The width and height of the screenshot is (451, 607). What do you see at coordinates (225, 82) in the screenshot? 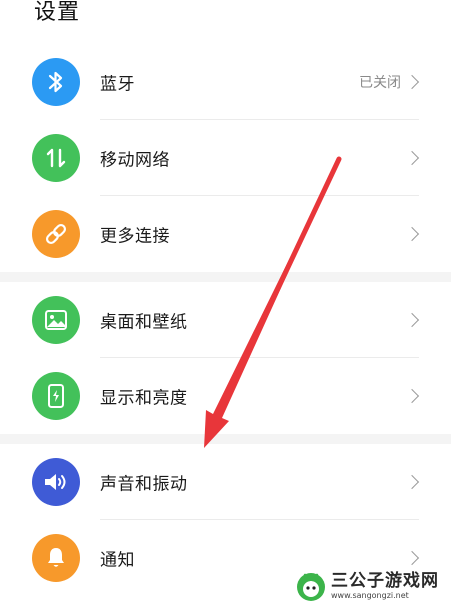
I see `settings-item-bluetooth: 蓝牙 已关闭` at bounding box center [225, 82].